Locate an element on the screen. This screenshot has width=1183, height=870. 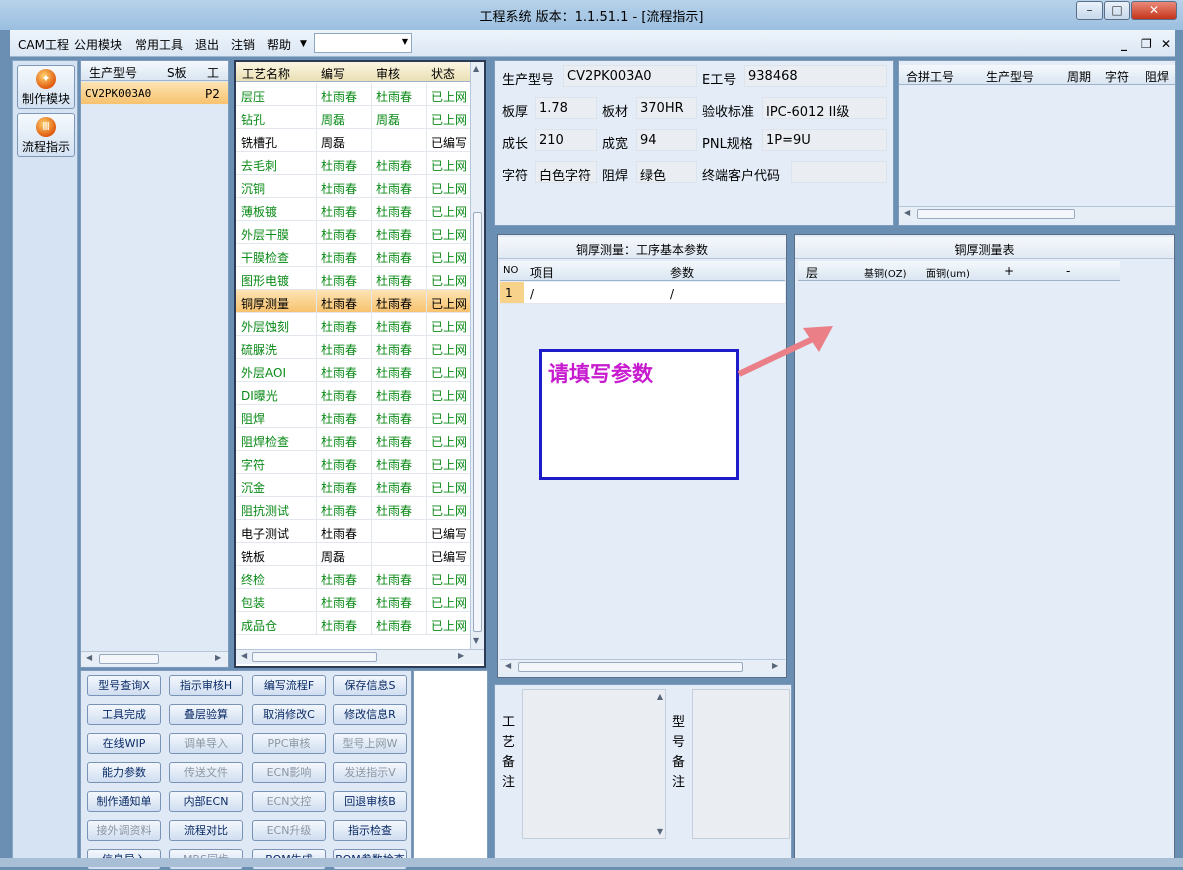
char-field: 白色字符 is located at coordinates (566, 172).